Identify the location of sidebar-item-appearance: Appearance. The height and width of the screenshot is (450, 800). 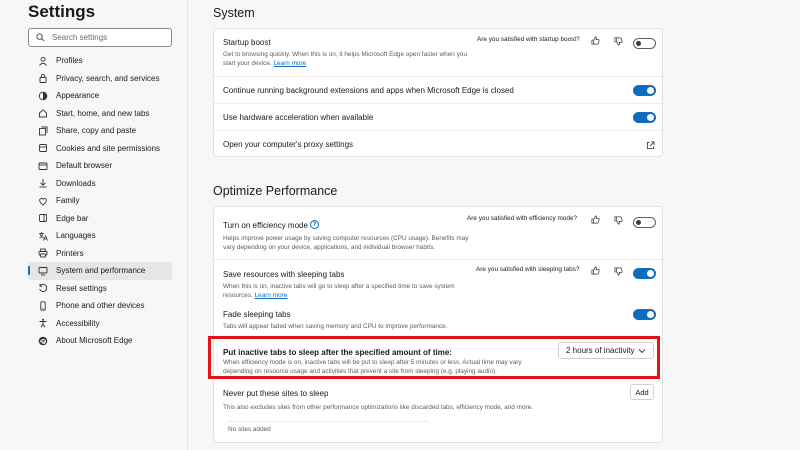
(100, 96).